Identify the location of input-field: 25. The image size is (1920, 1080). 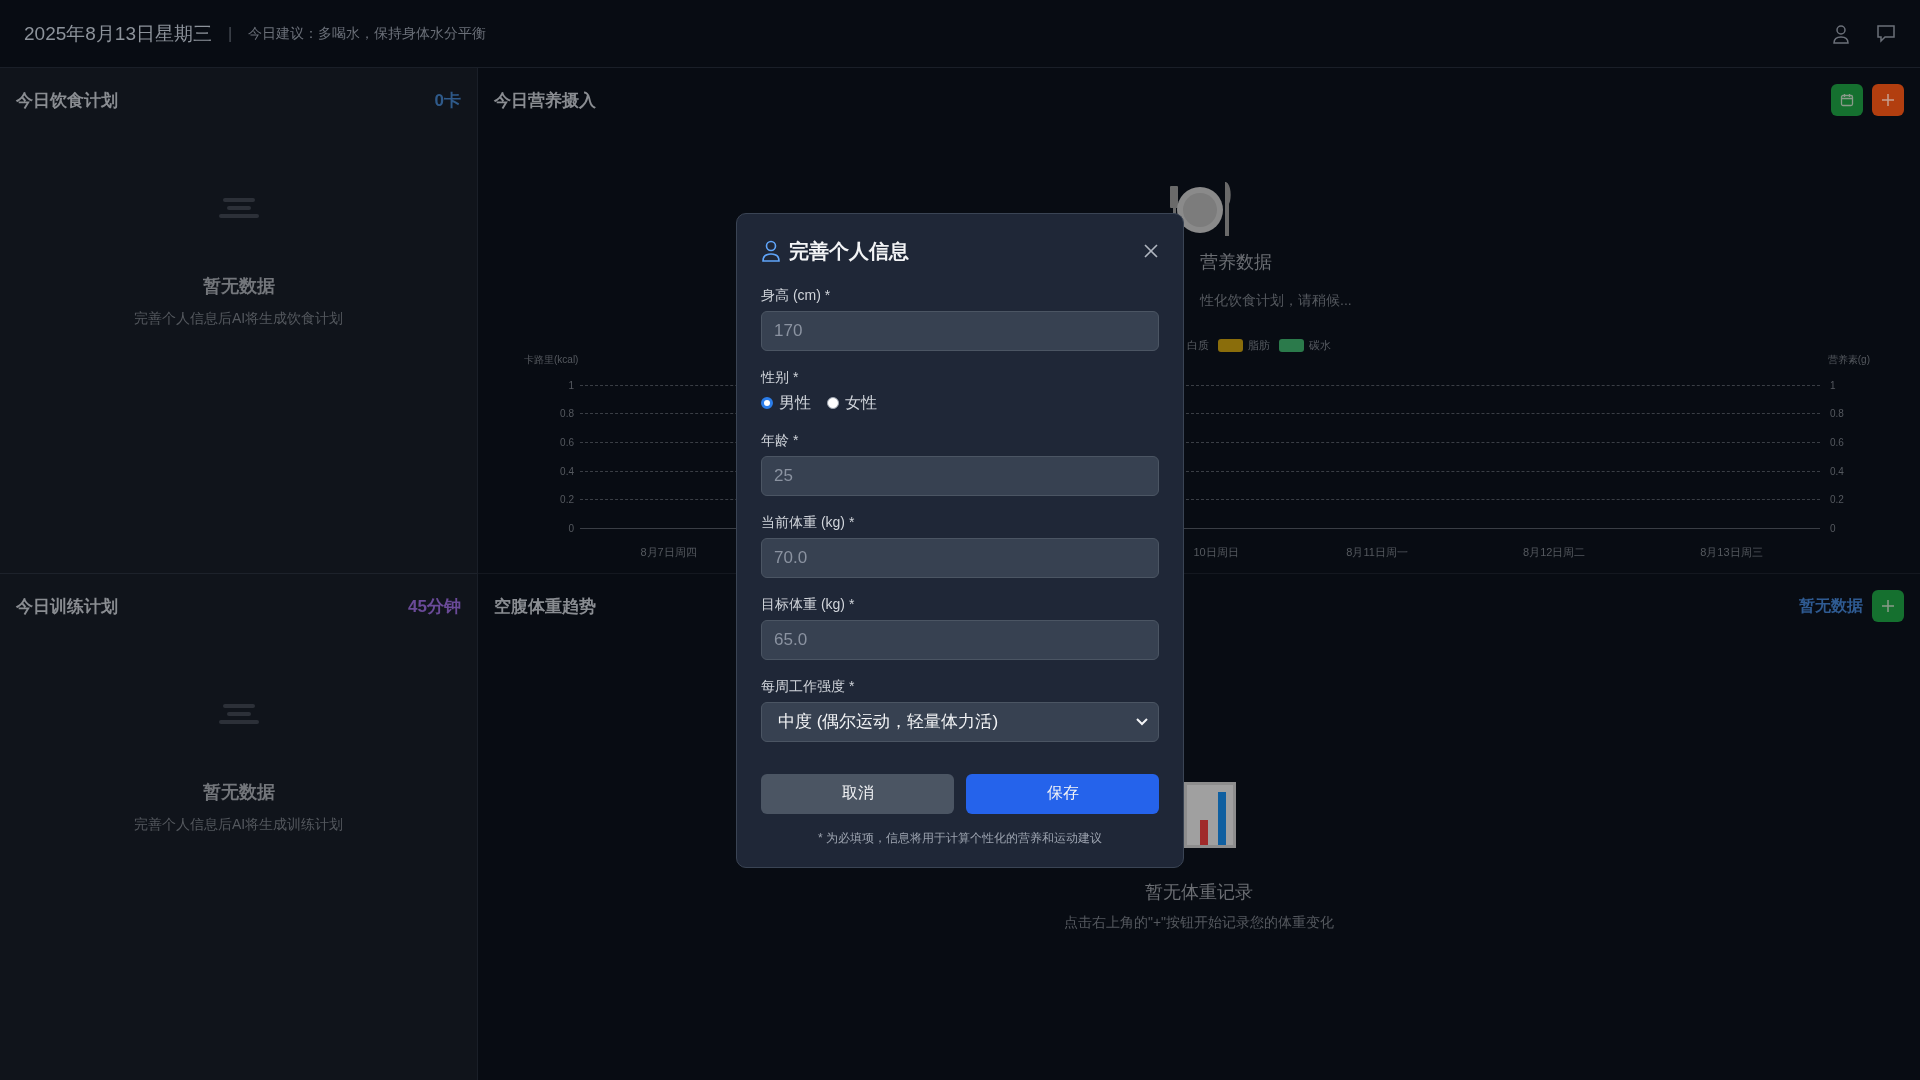
(960, 475).